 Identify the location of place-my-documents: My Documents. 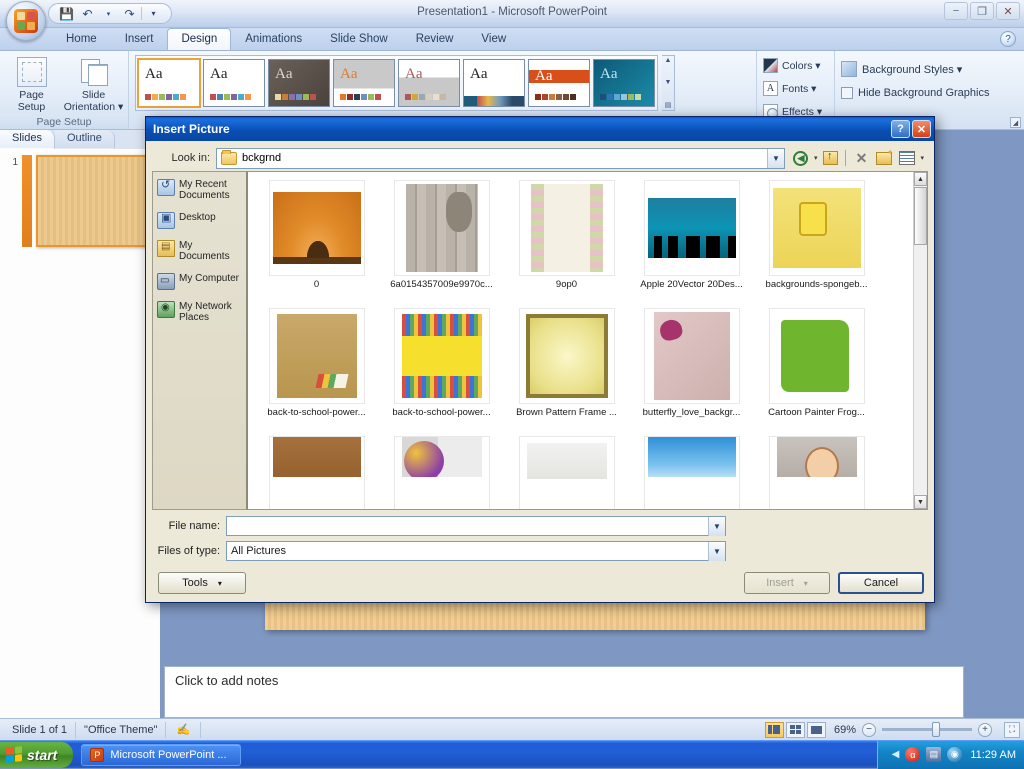
(199, 251).